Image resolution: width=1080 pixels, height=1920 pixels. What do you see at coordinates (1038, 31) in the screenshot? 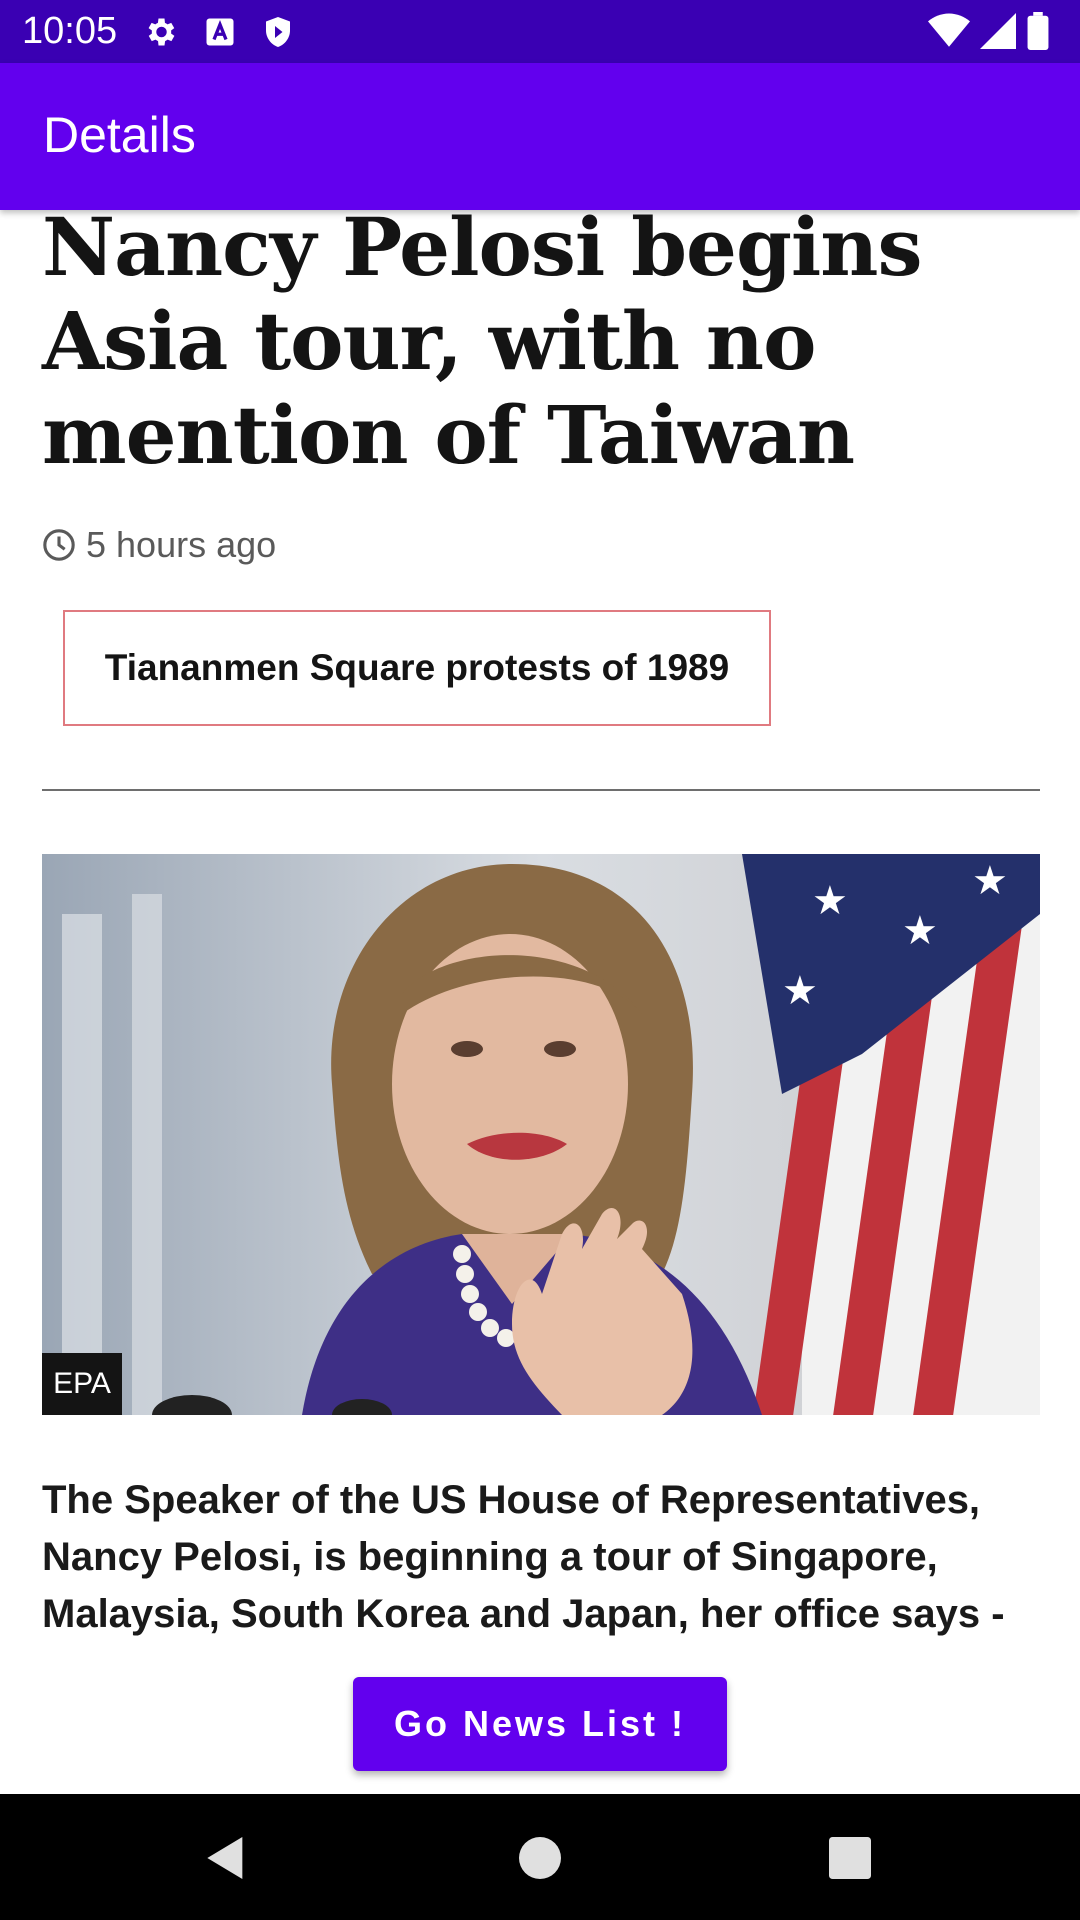
I see `battery-icon` at bounding box center [1038, 31].